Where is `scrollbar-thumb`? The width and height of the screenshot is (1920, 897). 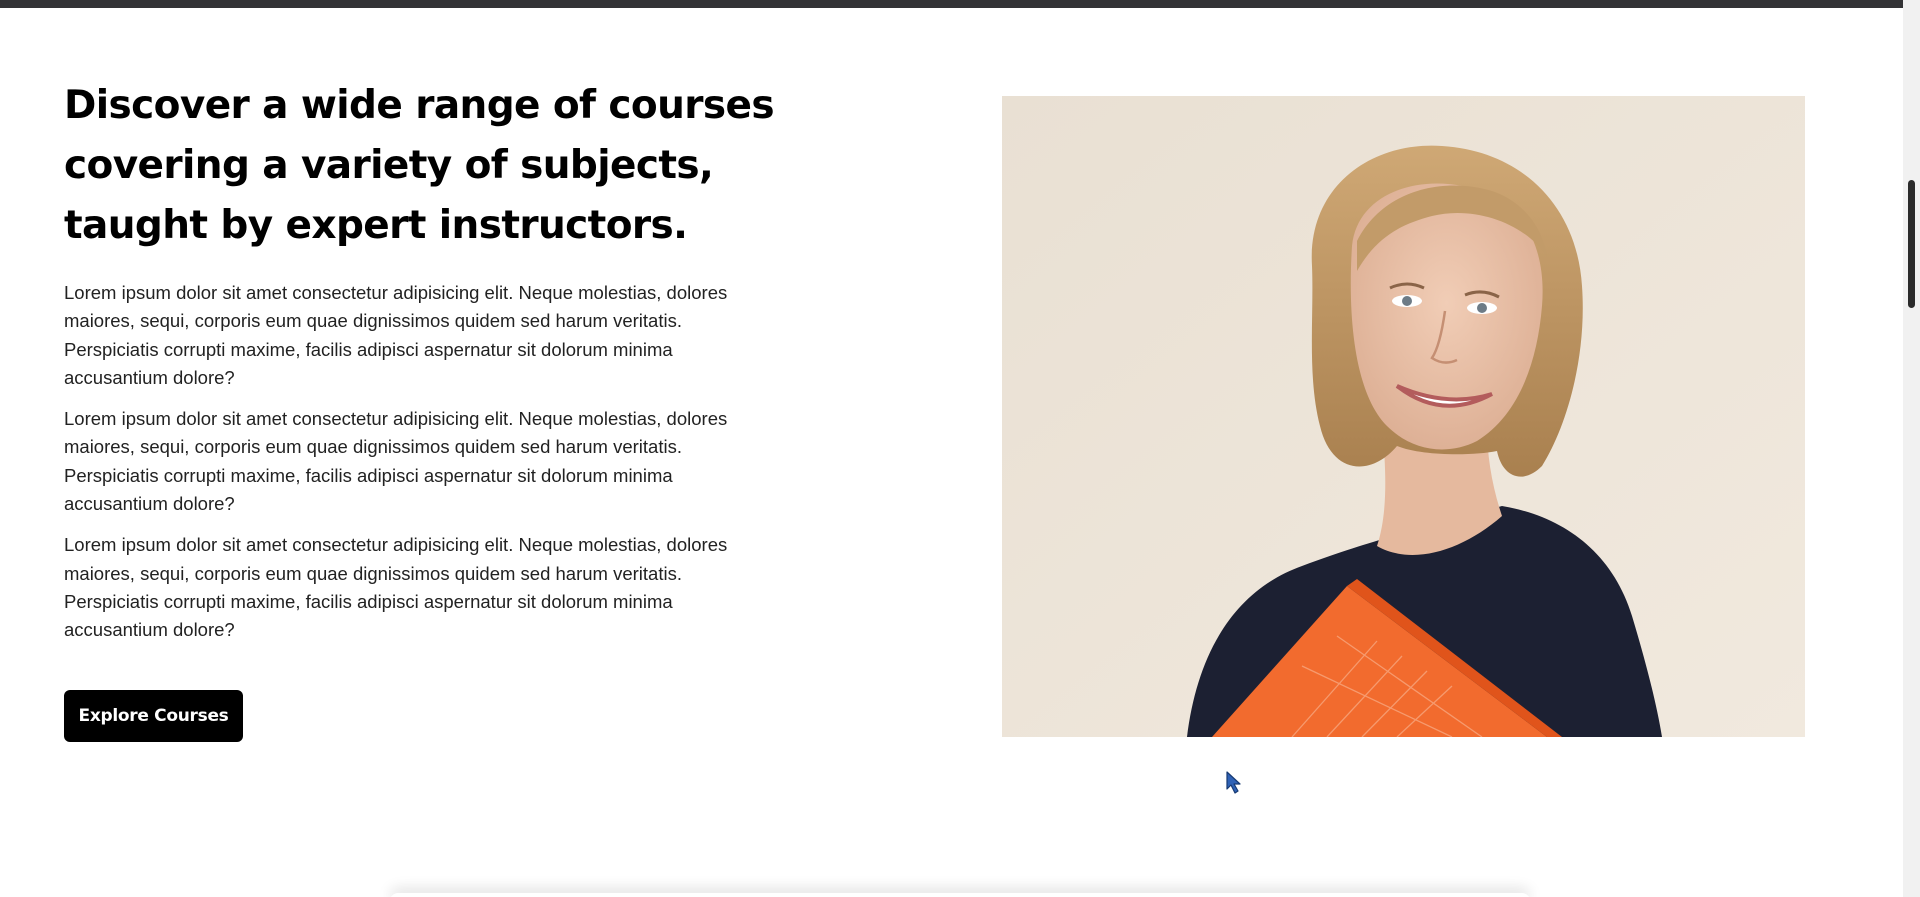
scrollbar-thumb is located at coordinates (1911, 244).